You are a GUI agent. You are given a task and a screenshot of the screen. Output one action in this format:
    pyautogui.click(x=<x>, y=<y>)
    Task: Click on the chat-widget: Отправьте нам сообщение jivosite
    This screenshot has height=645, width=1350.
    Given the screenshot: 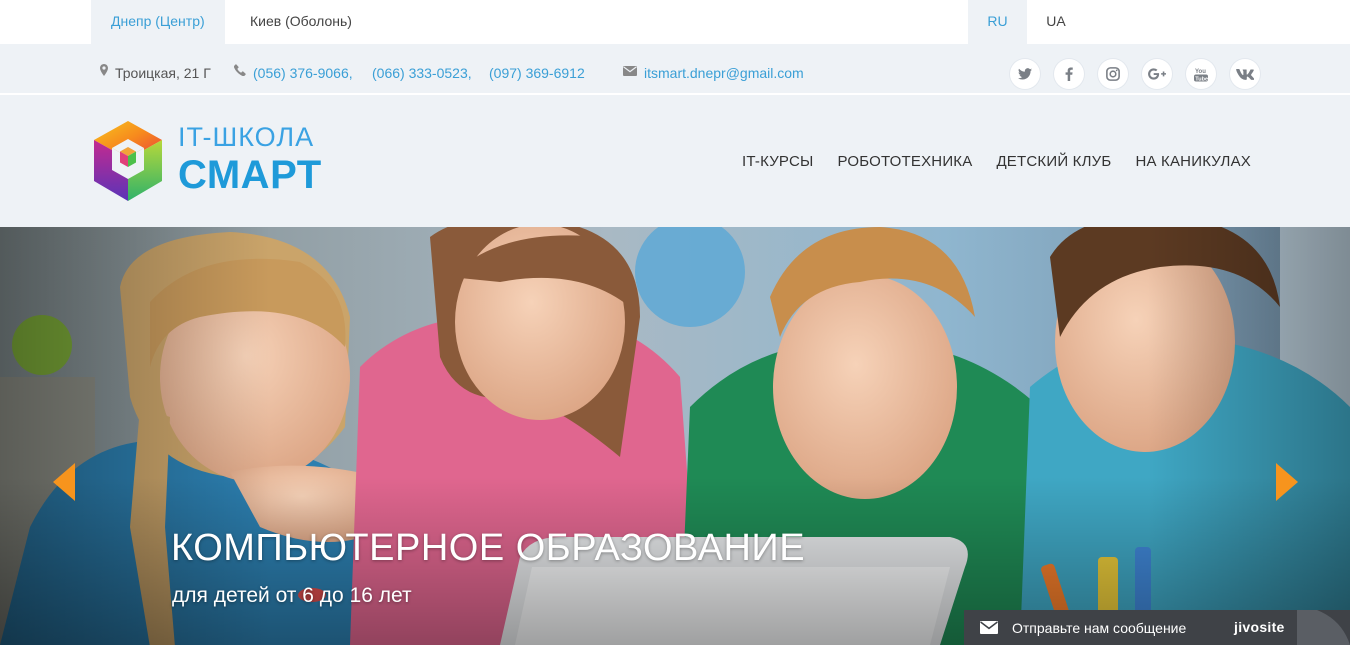 What is the action you would take?
    pyautogui.click(x=1157, y=627)
    